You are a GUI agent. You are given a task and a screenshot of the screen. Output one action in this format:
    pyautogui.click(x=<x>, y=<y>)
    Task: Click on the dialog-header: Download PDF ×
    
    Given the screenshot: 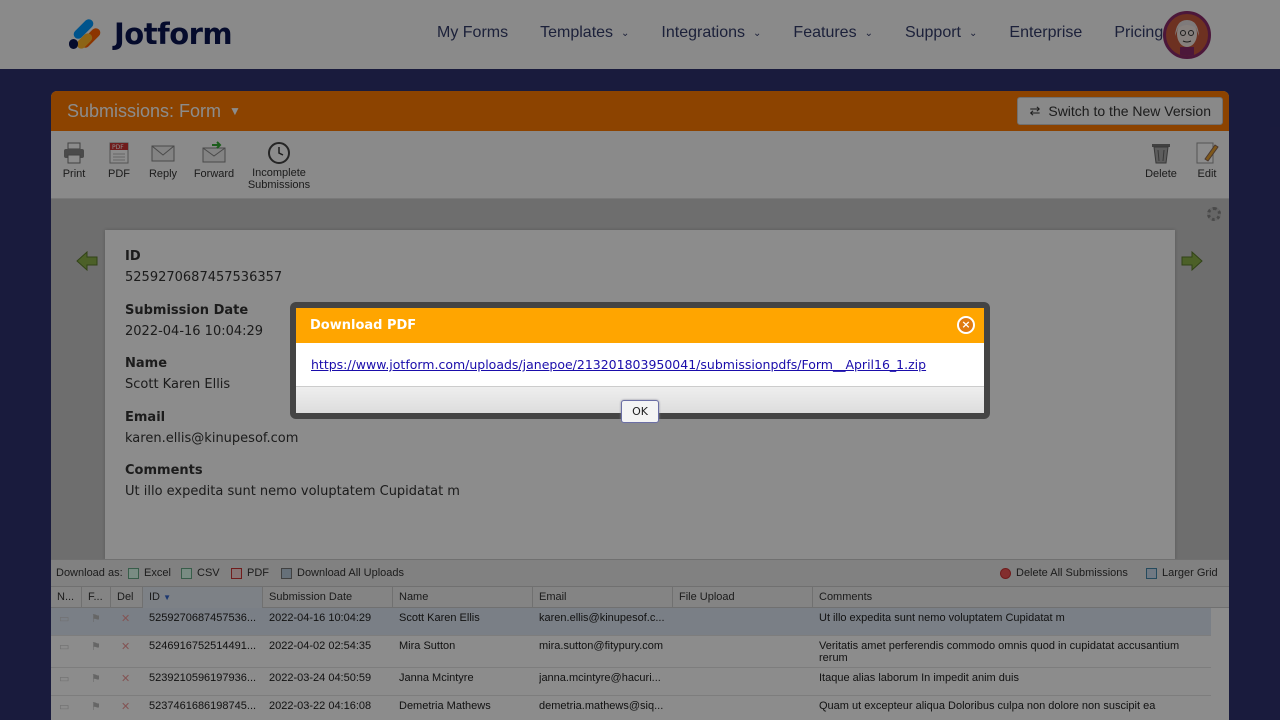 What is the action you would take?
    pyautogui.click(x=640, y=325)
    